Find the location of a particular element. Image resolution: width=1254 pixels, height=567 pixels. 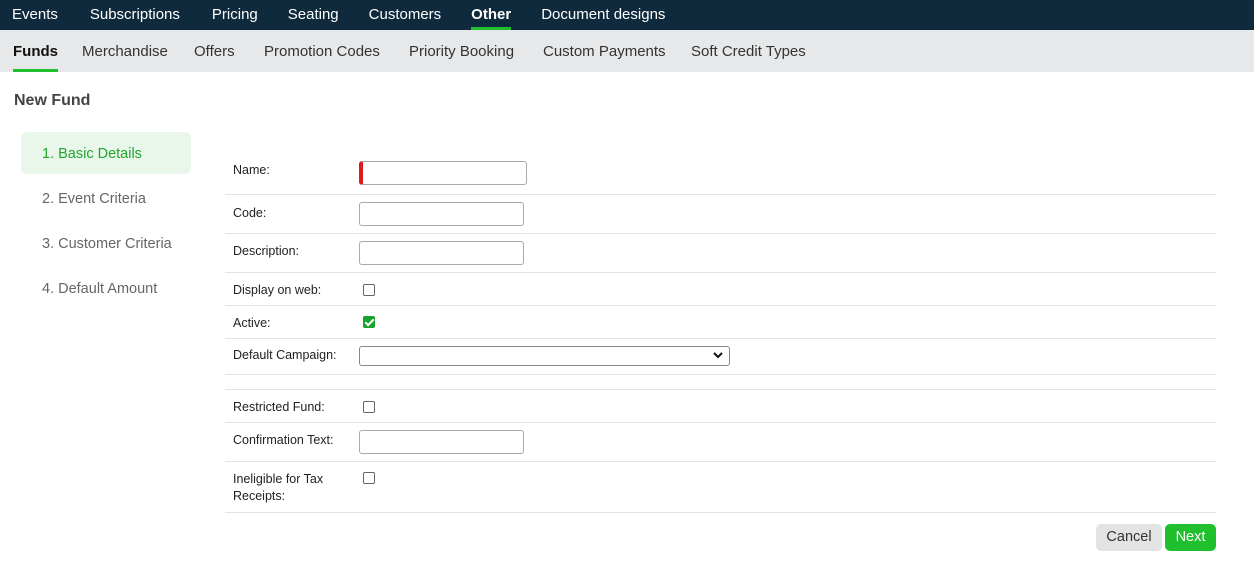

restricted-fund-label: Restricted Fund: is located at coordinates (279, 407).